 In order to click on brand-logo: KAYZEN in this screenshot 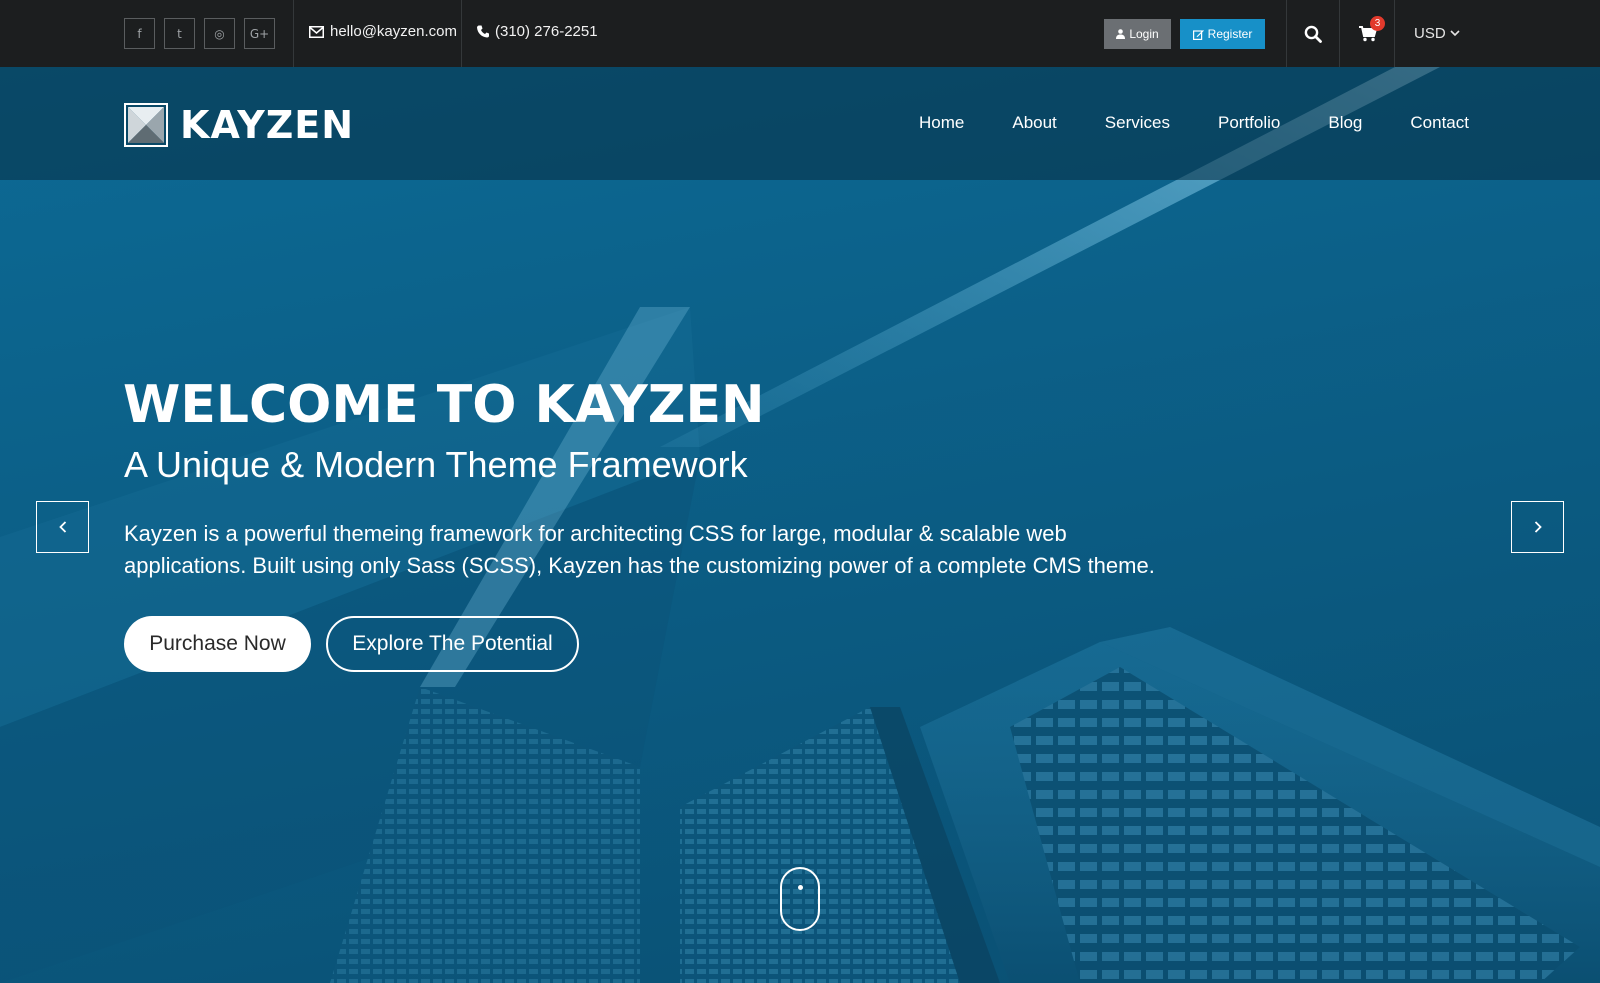, I will do `click(239, 125)`.